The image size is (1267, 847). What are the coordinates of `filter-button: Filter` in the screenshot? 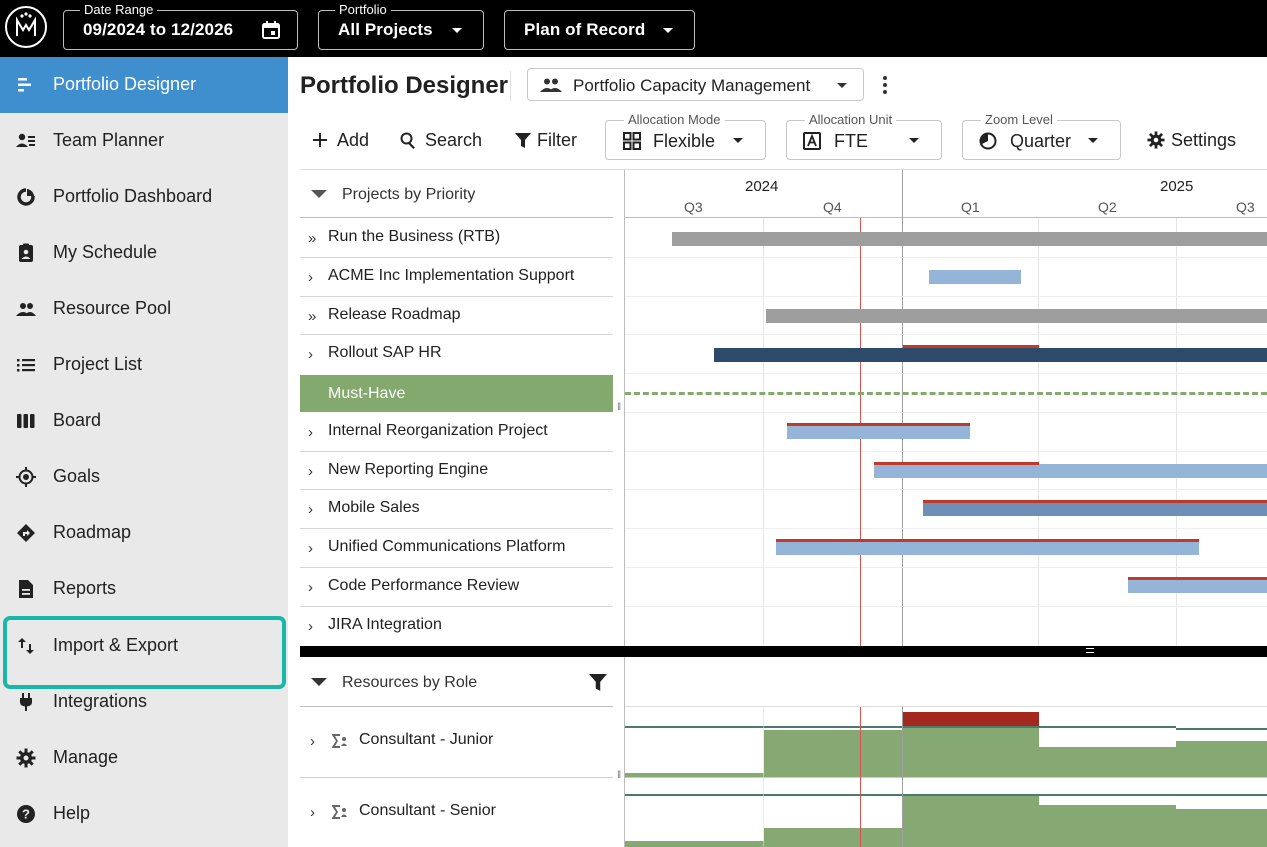 It's located at (549, 140).